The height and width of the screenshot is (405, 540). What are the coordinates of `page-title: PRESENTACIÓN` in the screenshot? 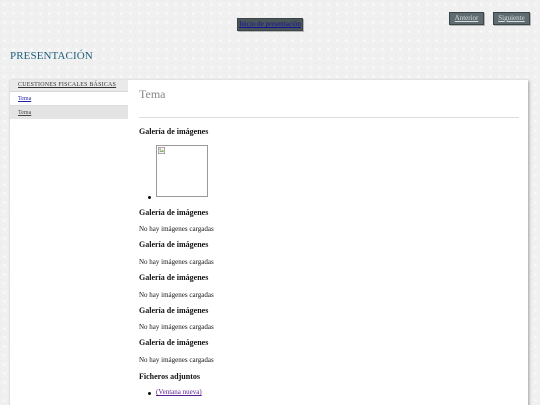 It's located at (51, 56).